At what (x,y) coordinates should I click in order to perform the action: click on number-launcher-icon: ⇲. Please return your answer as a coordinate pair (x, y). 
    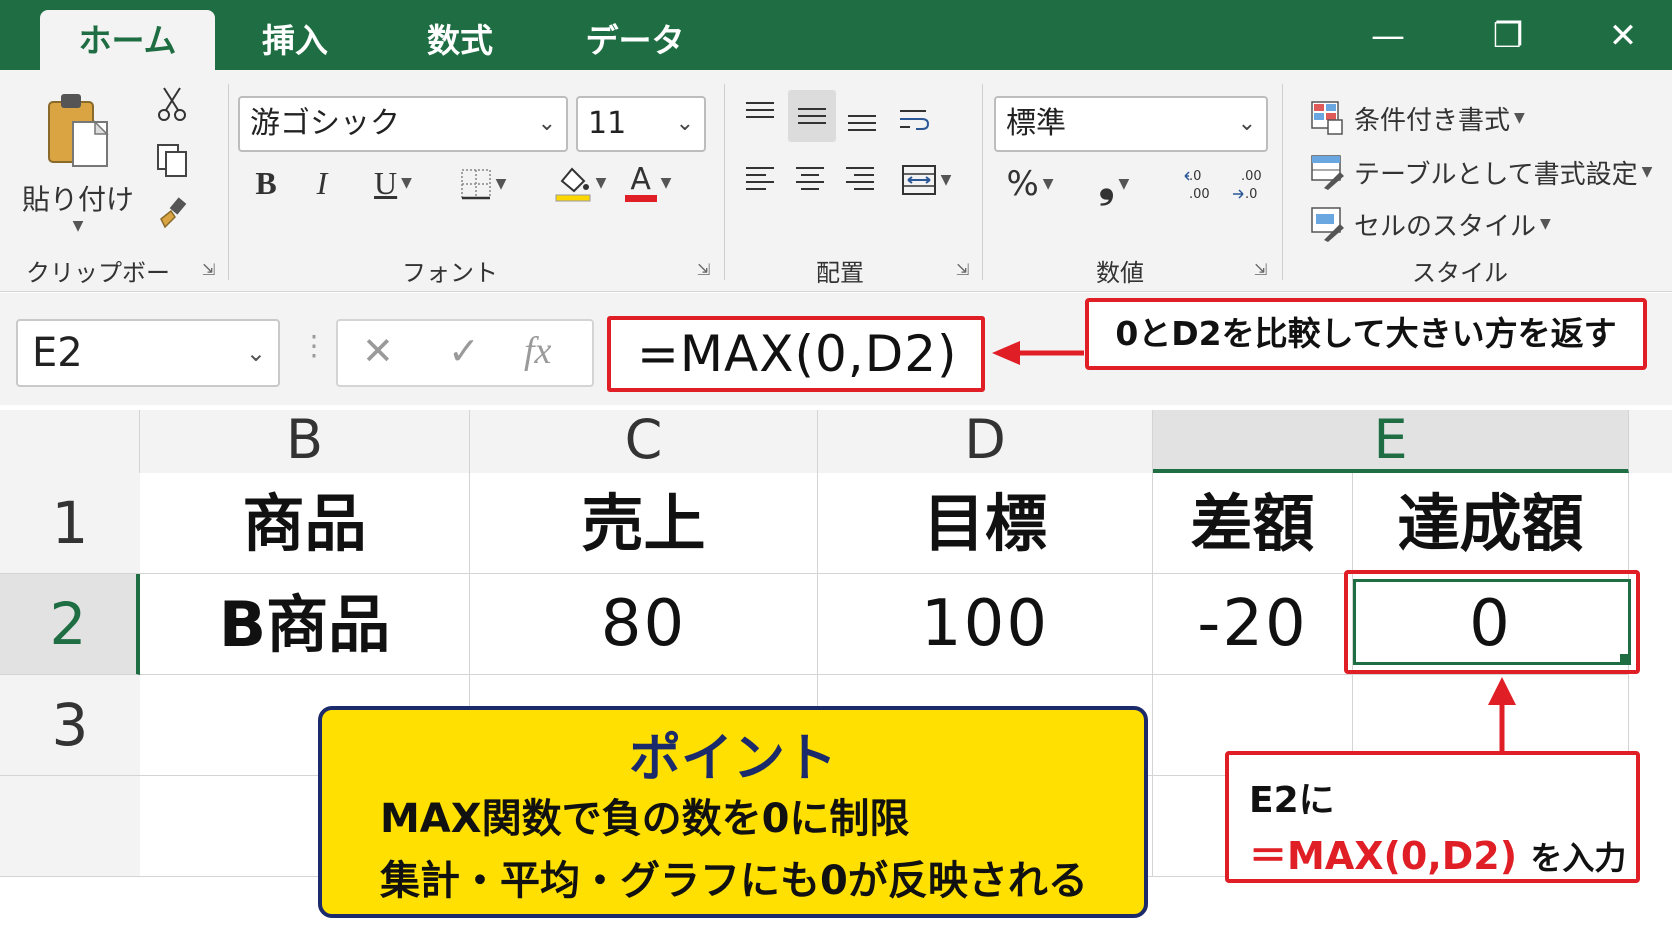
    Looking at the image, I should click on (1264, 270).